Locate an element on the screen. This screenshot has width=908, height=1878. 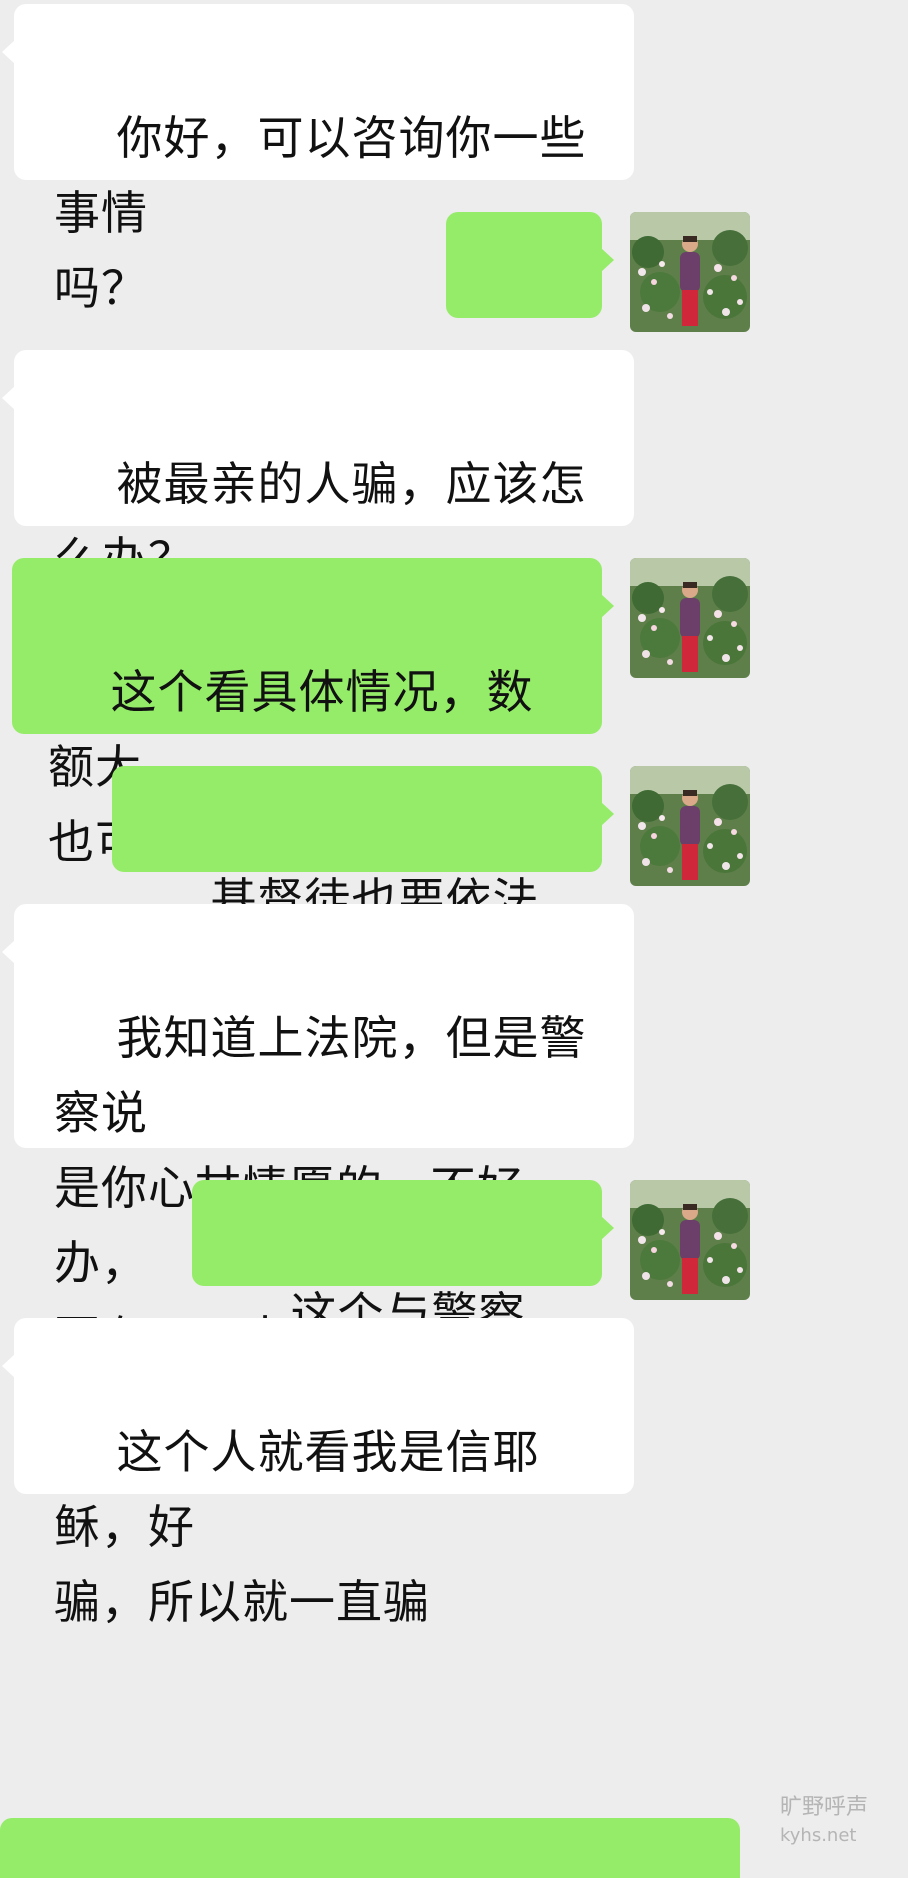
message-bubble-incoming: 这个人就看我是信耶稣，好 骗，所以就一直骗 is located at coordinates (318, 1473).